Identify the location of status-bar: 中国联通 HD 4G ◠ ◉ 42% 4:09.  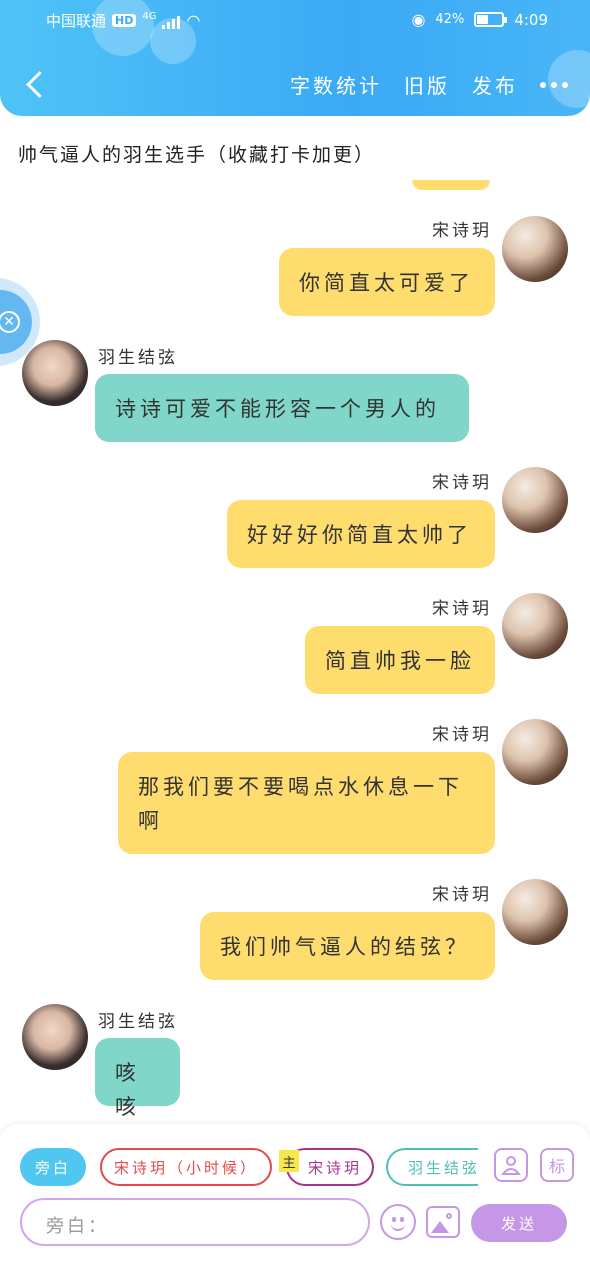
(295, 20).